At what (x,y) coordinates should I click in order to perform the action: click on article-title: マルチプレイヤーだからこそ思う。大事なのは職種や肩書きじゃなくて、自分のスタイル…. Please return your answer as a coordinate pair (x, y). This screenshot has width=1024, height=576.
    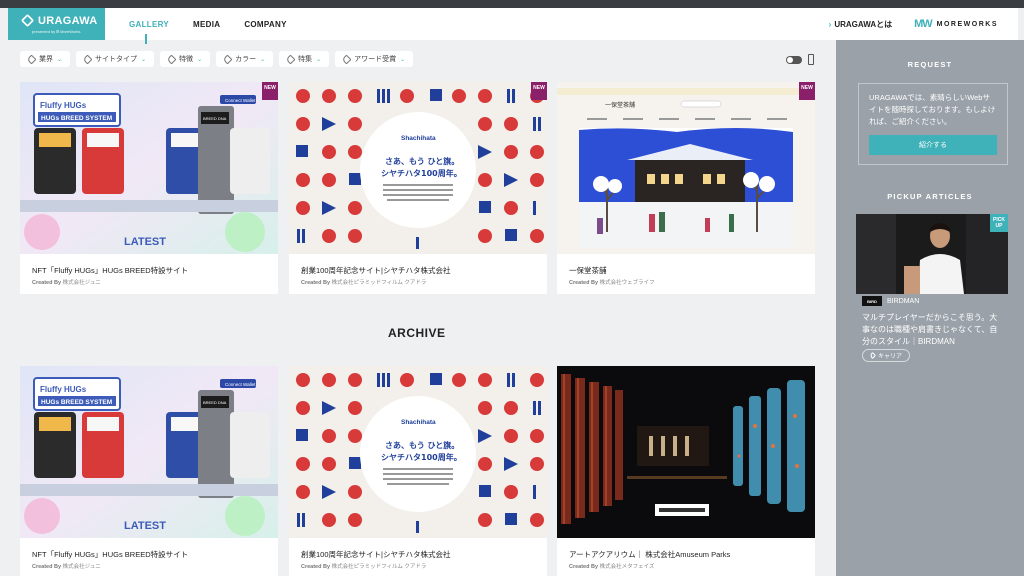
    Looking at the image, I should click on (933, 330).